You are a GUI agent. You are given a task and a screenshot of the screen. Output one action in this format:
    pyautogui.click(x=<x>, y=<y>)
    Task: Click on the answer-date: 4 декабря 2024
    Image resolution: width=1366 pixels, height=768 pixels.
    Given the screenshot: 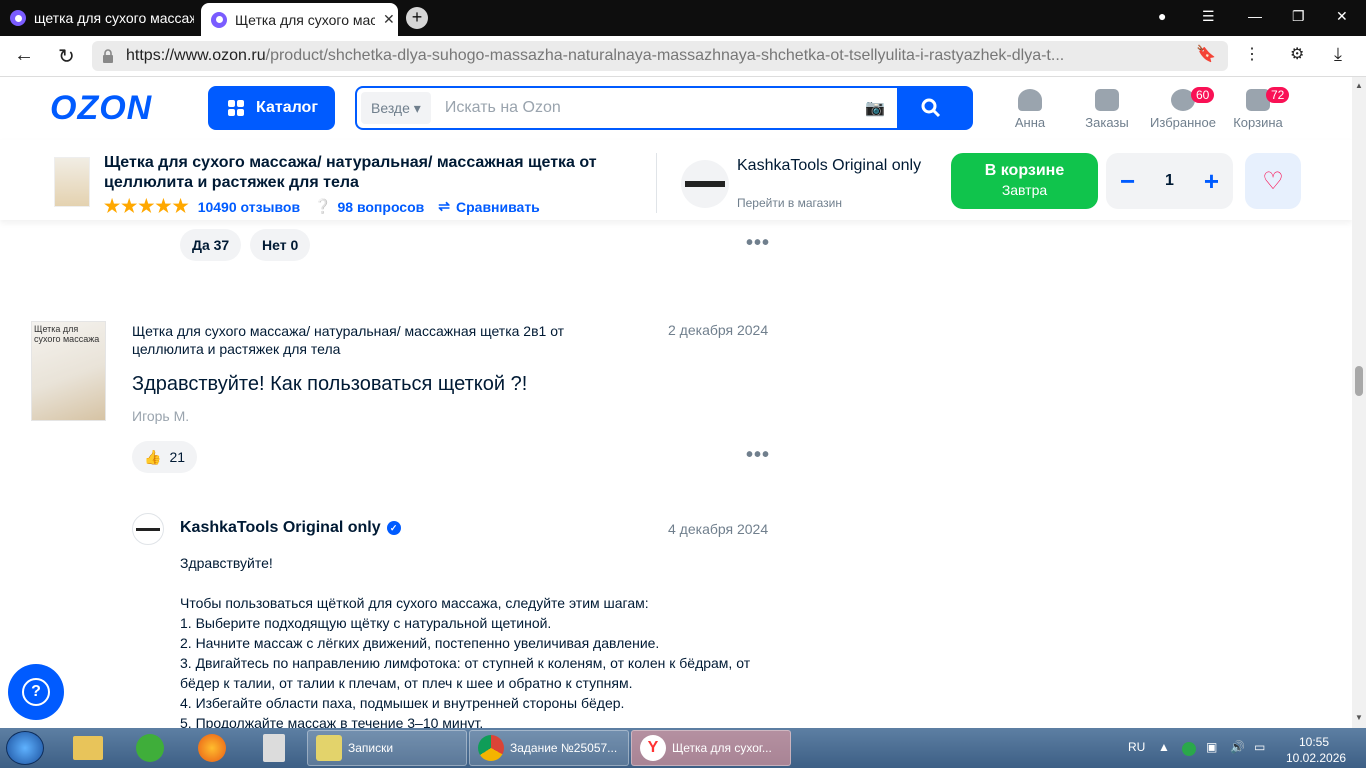 What is the action you would take?
    pyautogui.click(x=718, y=529)
    